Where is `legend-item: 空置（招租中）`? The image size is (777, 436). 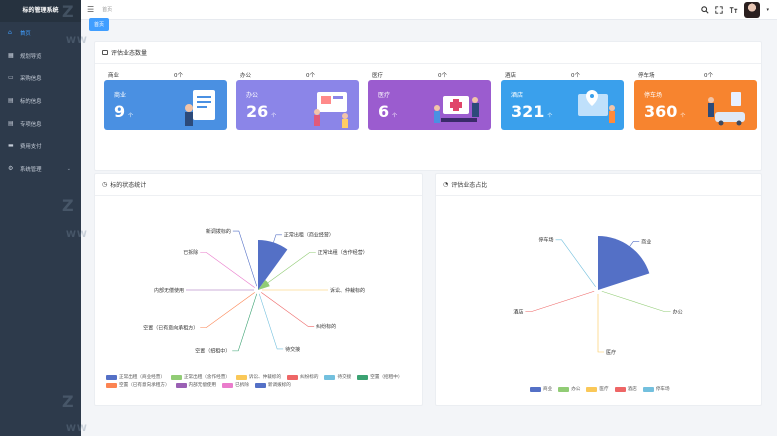
legend-item: 空置（招租中） is located at coordinates (379, 377).